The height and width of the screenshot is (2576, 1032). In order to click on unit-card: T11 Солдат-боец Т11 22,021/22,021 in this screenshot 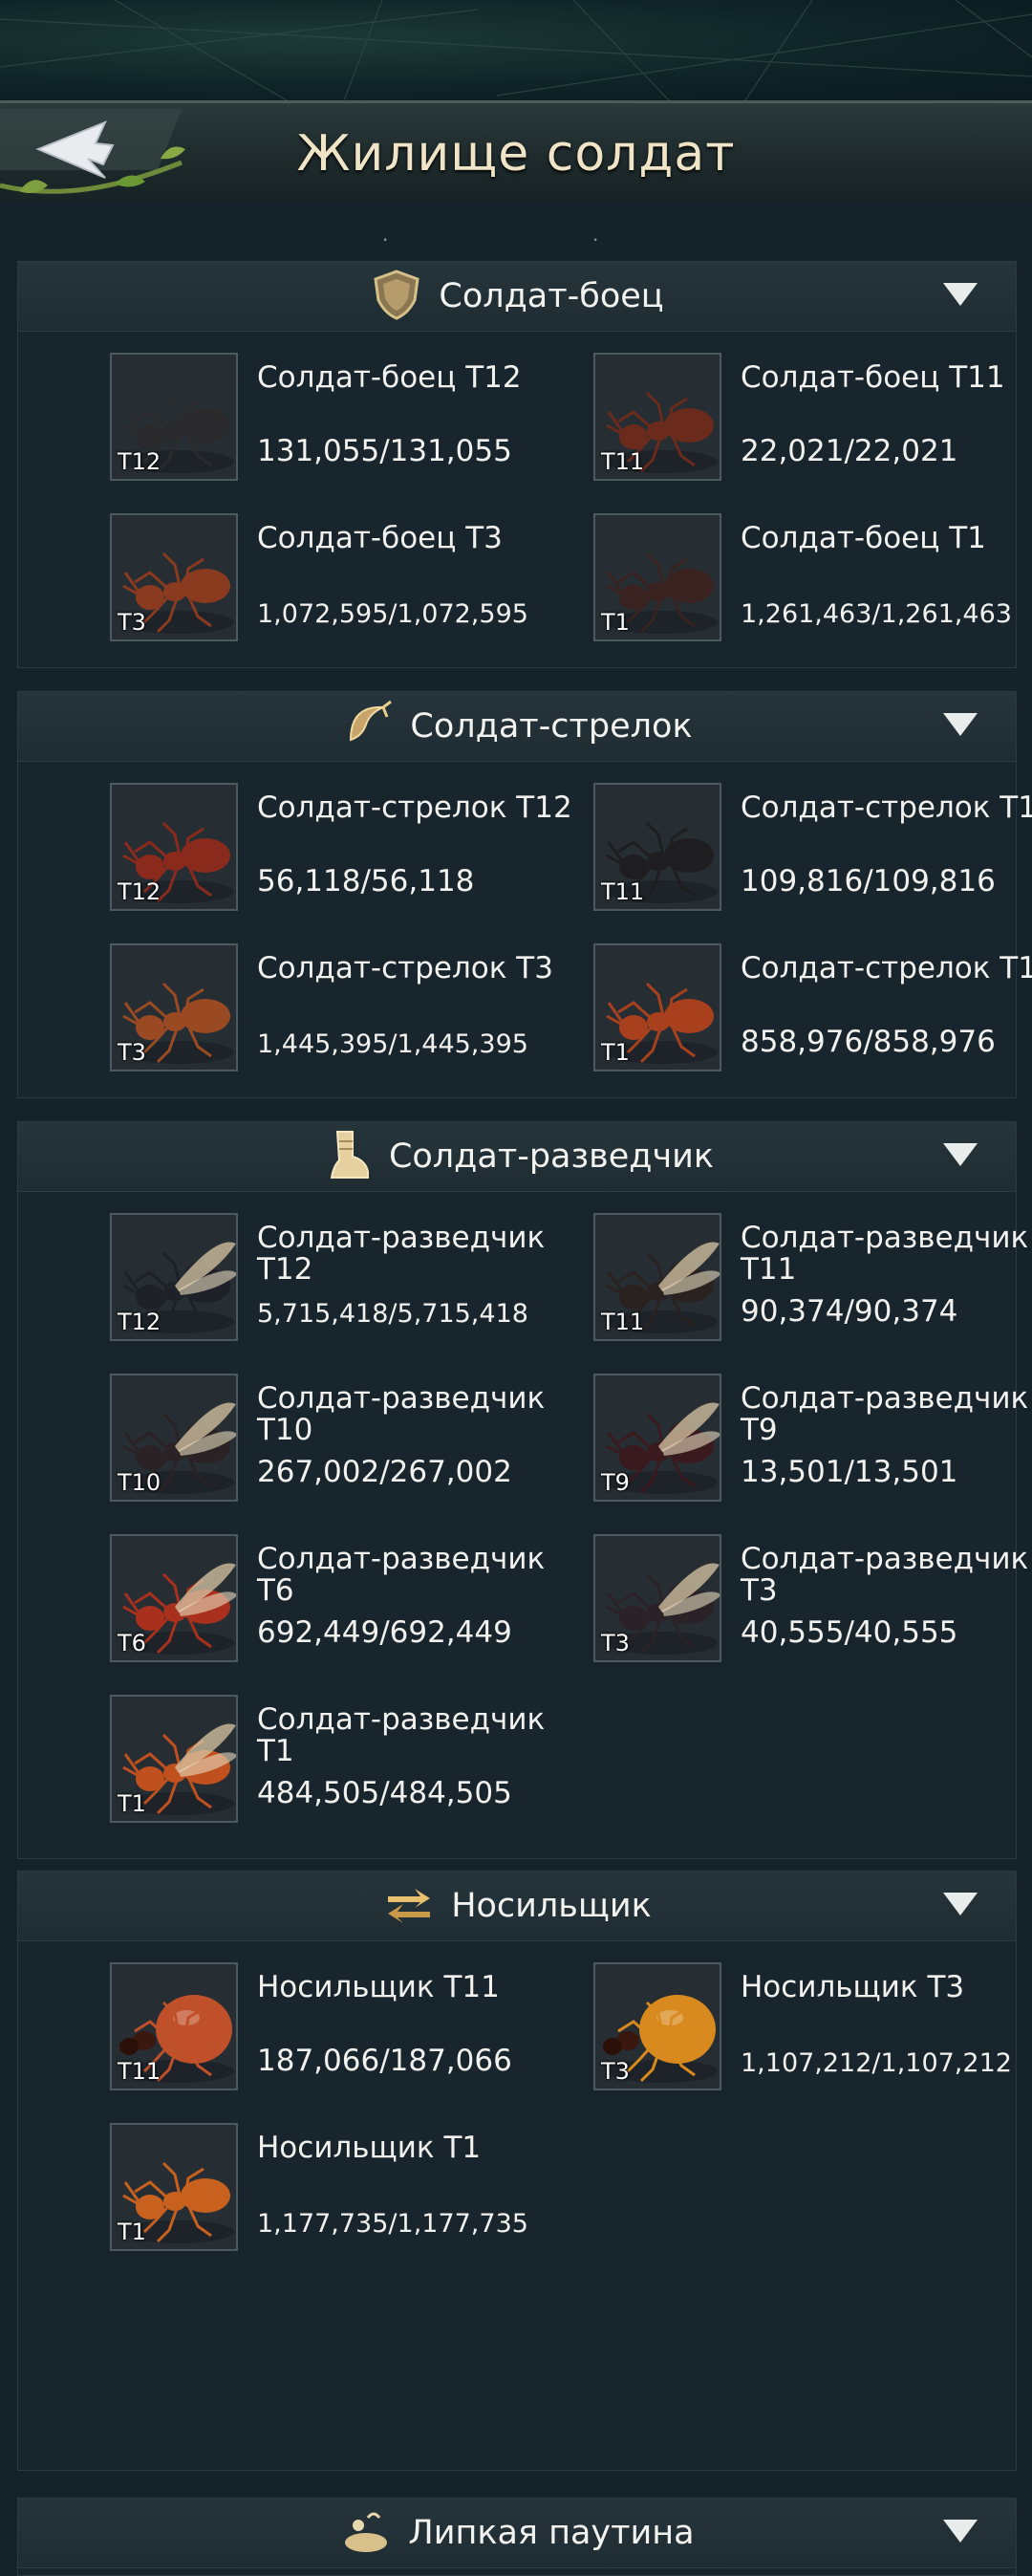, I will do `click(754, 420)`.